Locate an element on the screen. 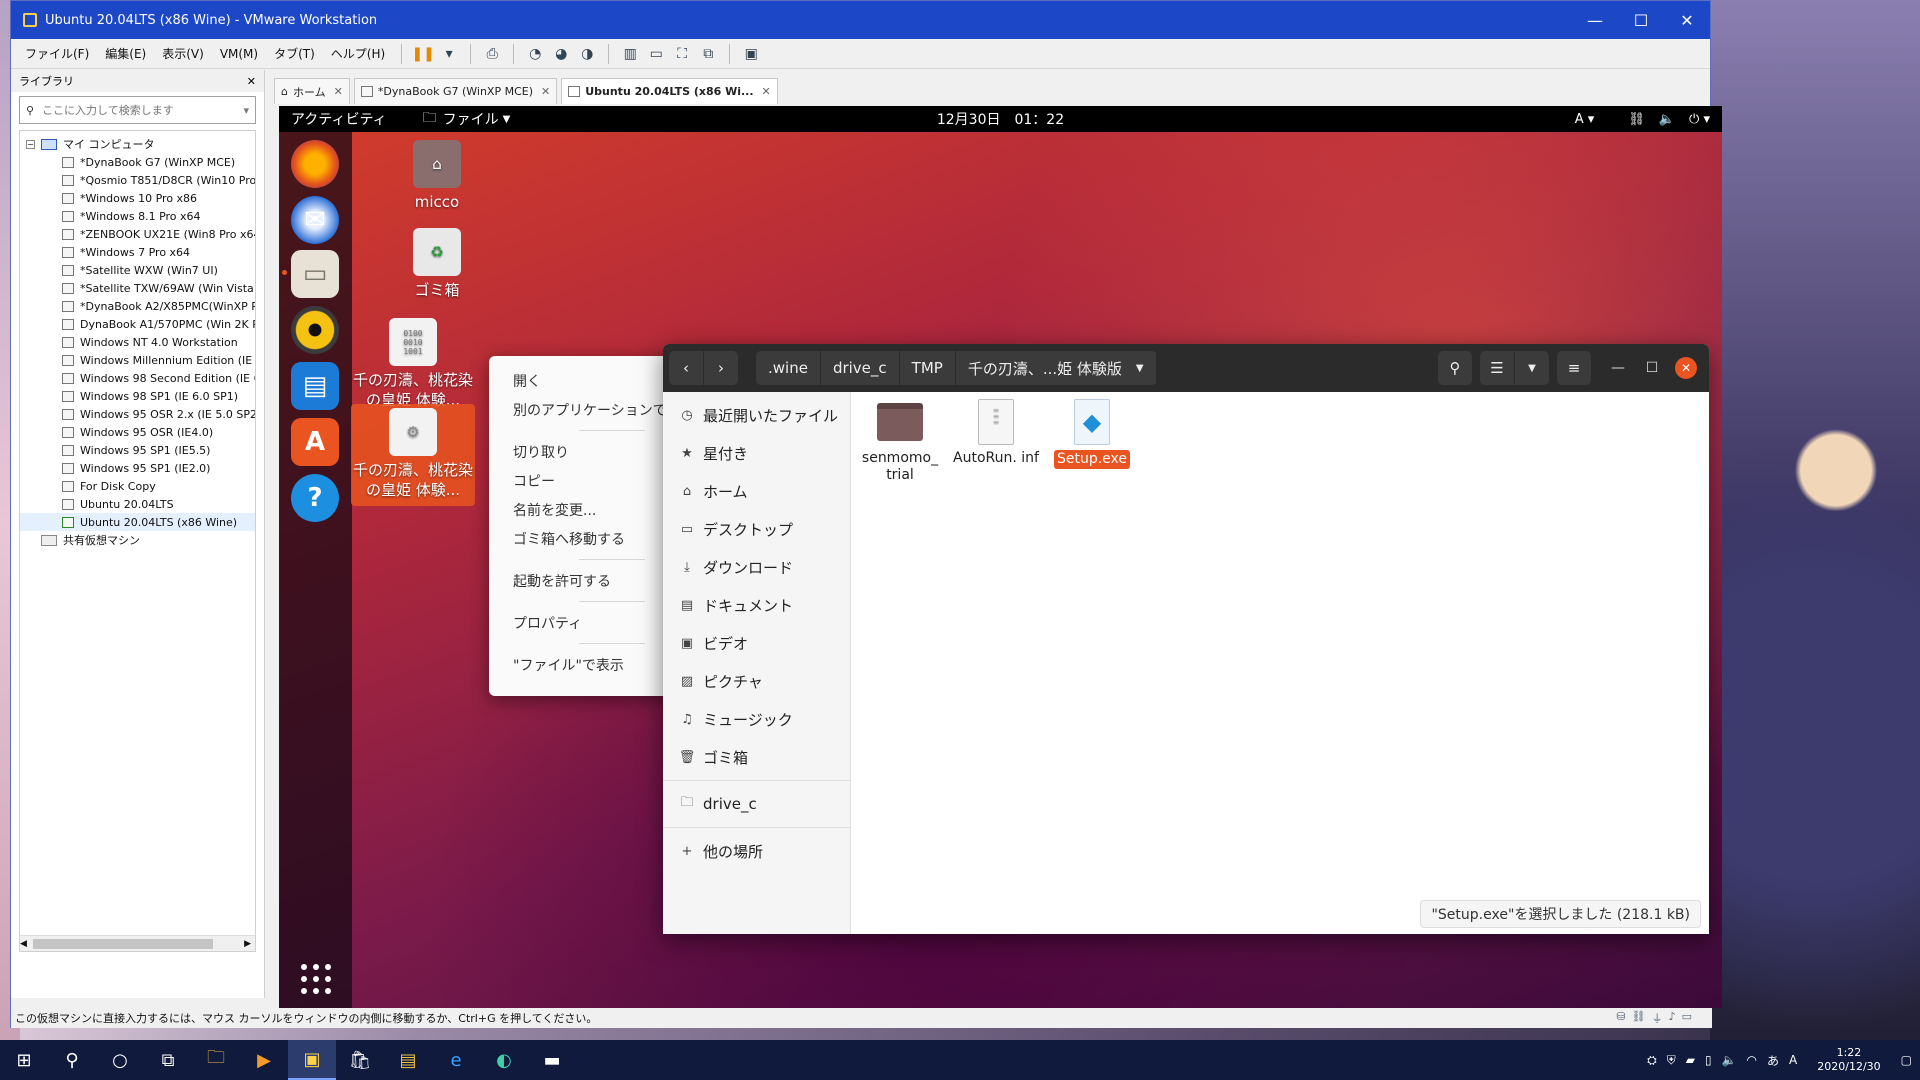 The width and height of the screenshot is (1920, 1080). internet-explorer-icon: e is located at coordinates (456, 1060).